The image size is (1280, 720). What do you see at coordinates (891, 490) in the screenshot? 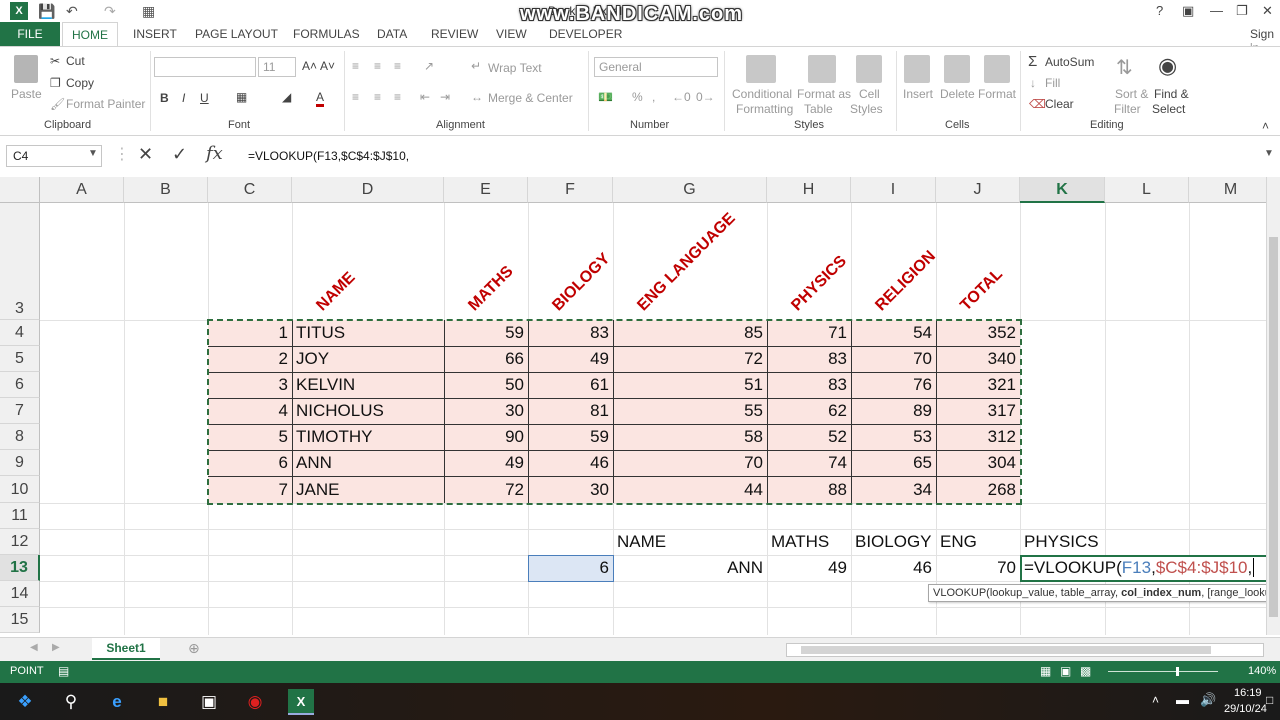
I see `table-cell: 34` at bounding box center [891, 490].